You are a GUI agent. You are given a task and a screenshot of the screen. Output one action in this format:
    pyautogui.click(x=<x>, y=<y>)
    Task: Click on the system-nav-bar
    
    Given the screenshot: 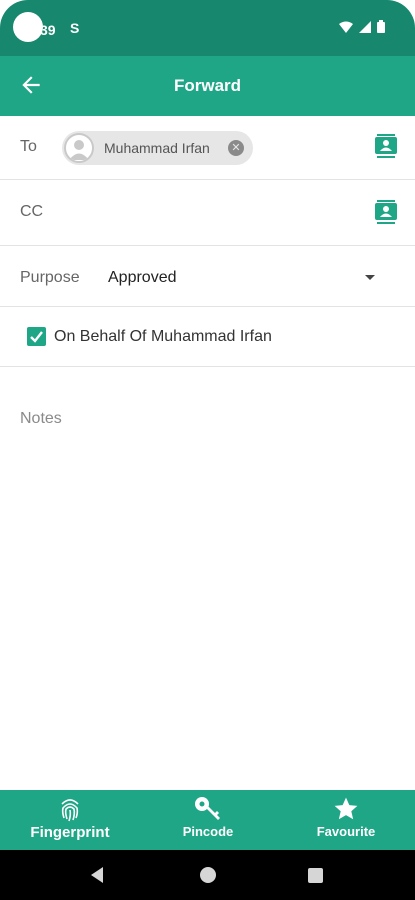 What is the action you would take?
    pyautogui.click(x=207, y=875)
    